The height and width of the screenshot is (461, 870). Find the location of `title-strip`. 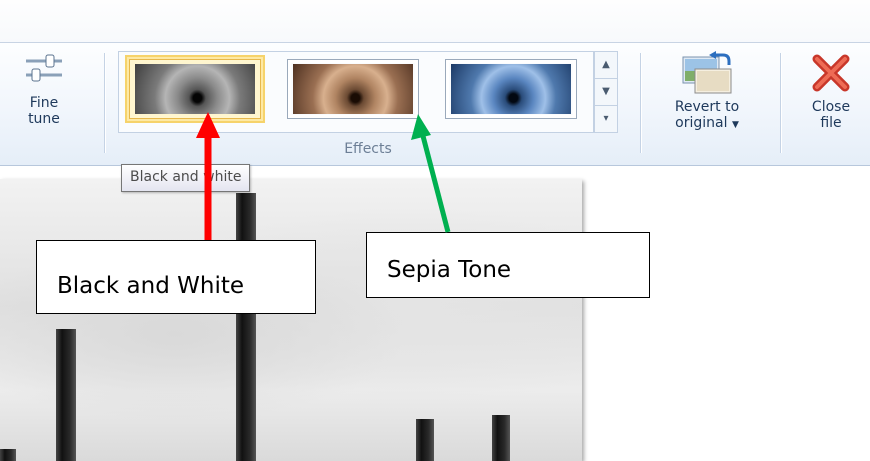

title-strip is located at coordinates (435, 21).